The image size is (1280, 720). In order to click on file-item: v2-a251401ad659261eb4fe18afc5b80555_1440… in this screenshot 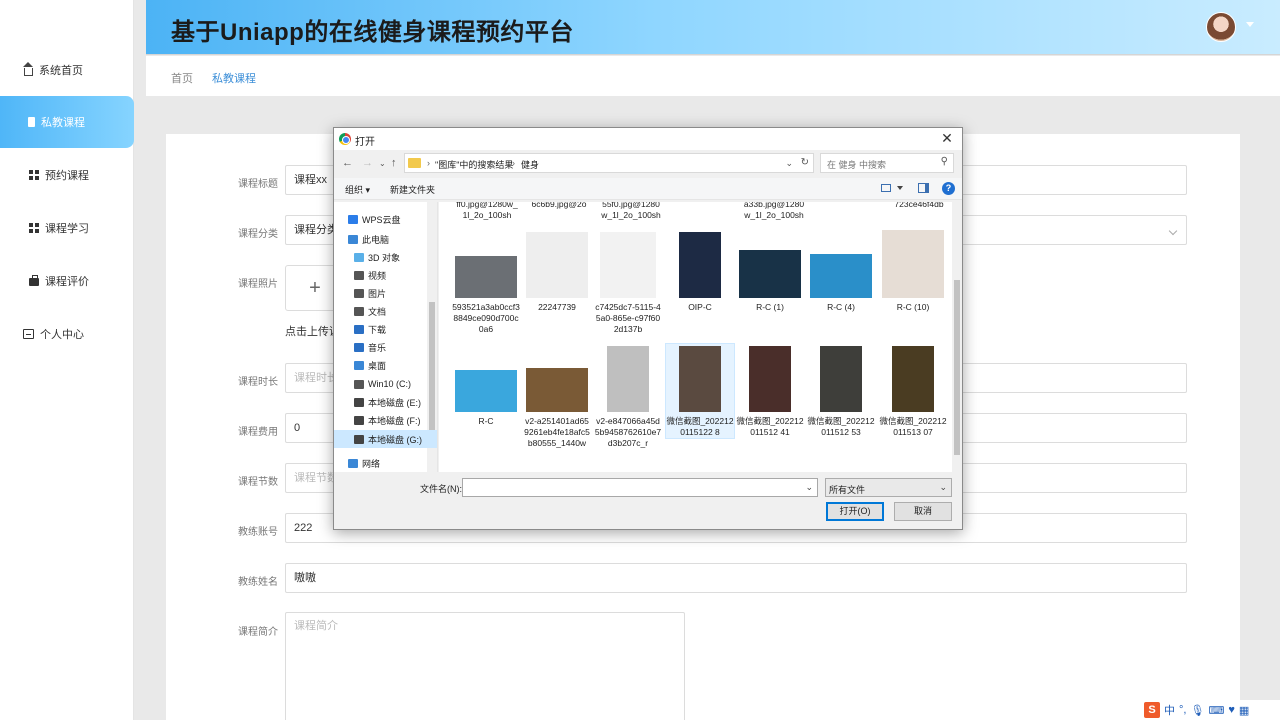, I will do `click(557, 396)`.